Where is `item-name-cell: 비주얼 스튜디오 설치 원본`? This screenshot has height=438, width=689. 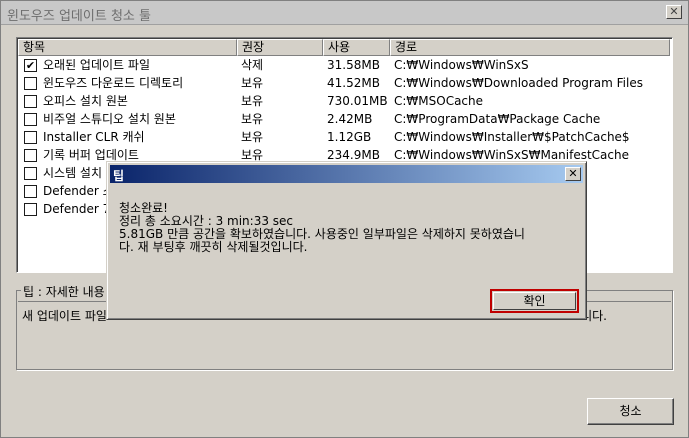
item-name-cell: 비주얼 스튜디오 설치 원본 is located at coordinates (127, 119).